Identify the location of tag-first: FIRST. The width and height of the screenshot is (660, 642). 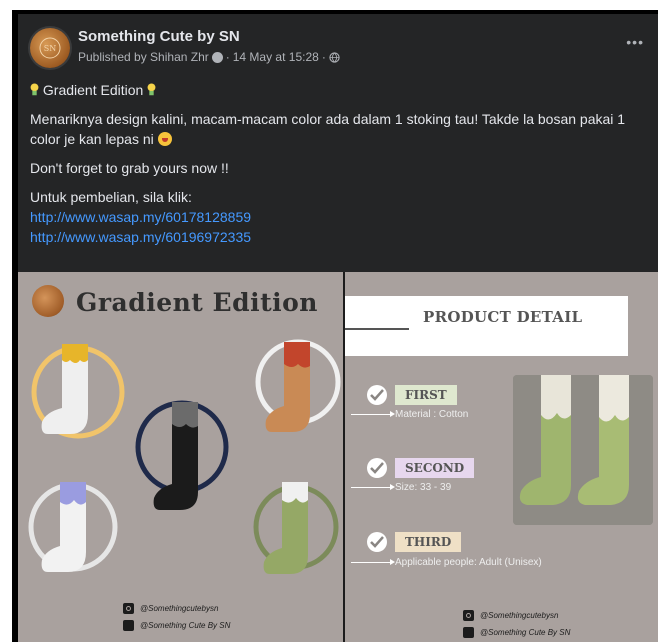
(426, 395).